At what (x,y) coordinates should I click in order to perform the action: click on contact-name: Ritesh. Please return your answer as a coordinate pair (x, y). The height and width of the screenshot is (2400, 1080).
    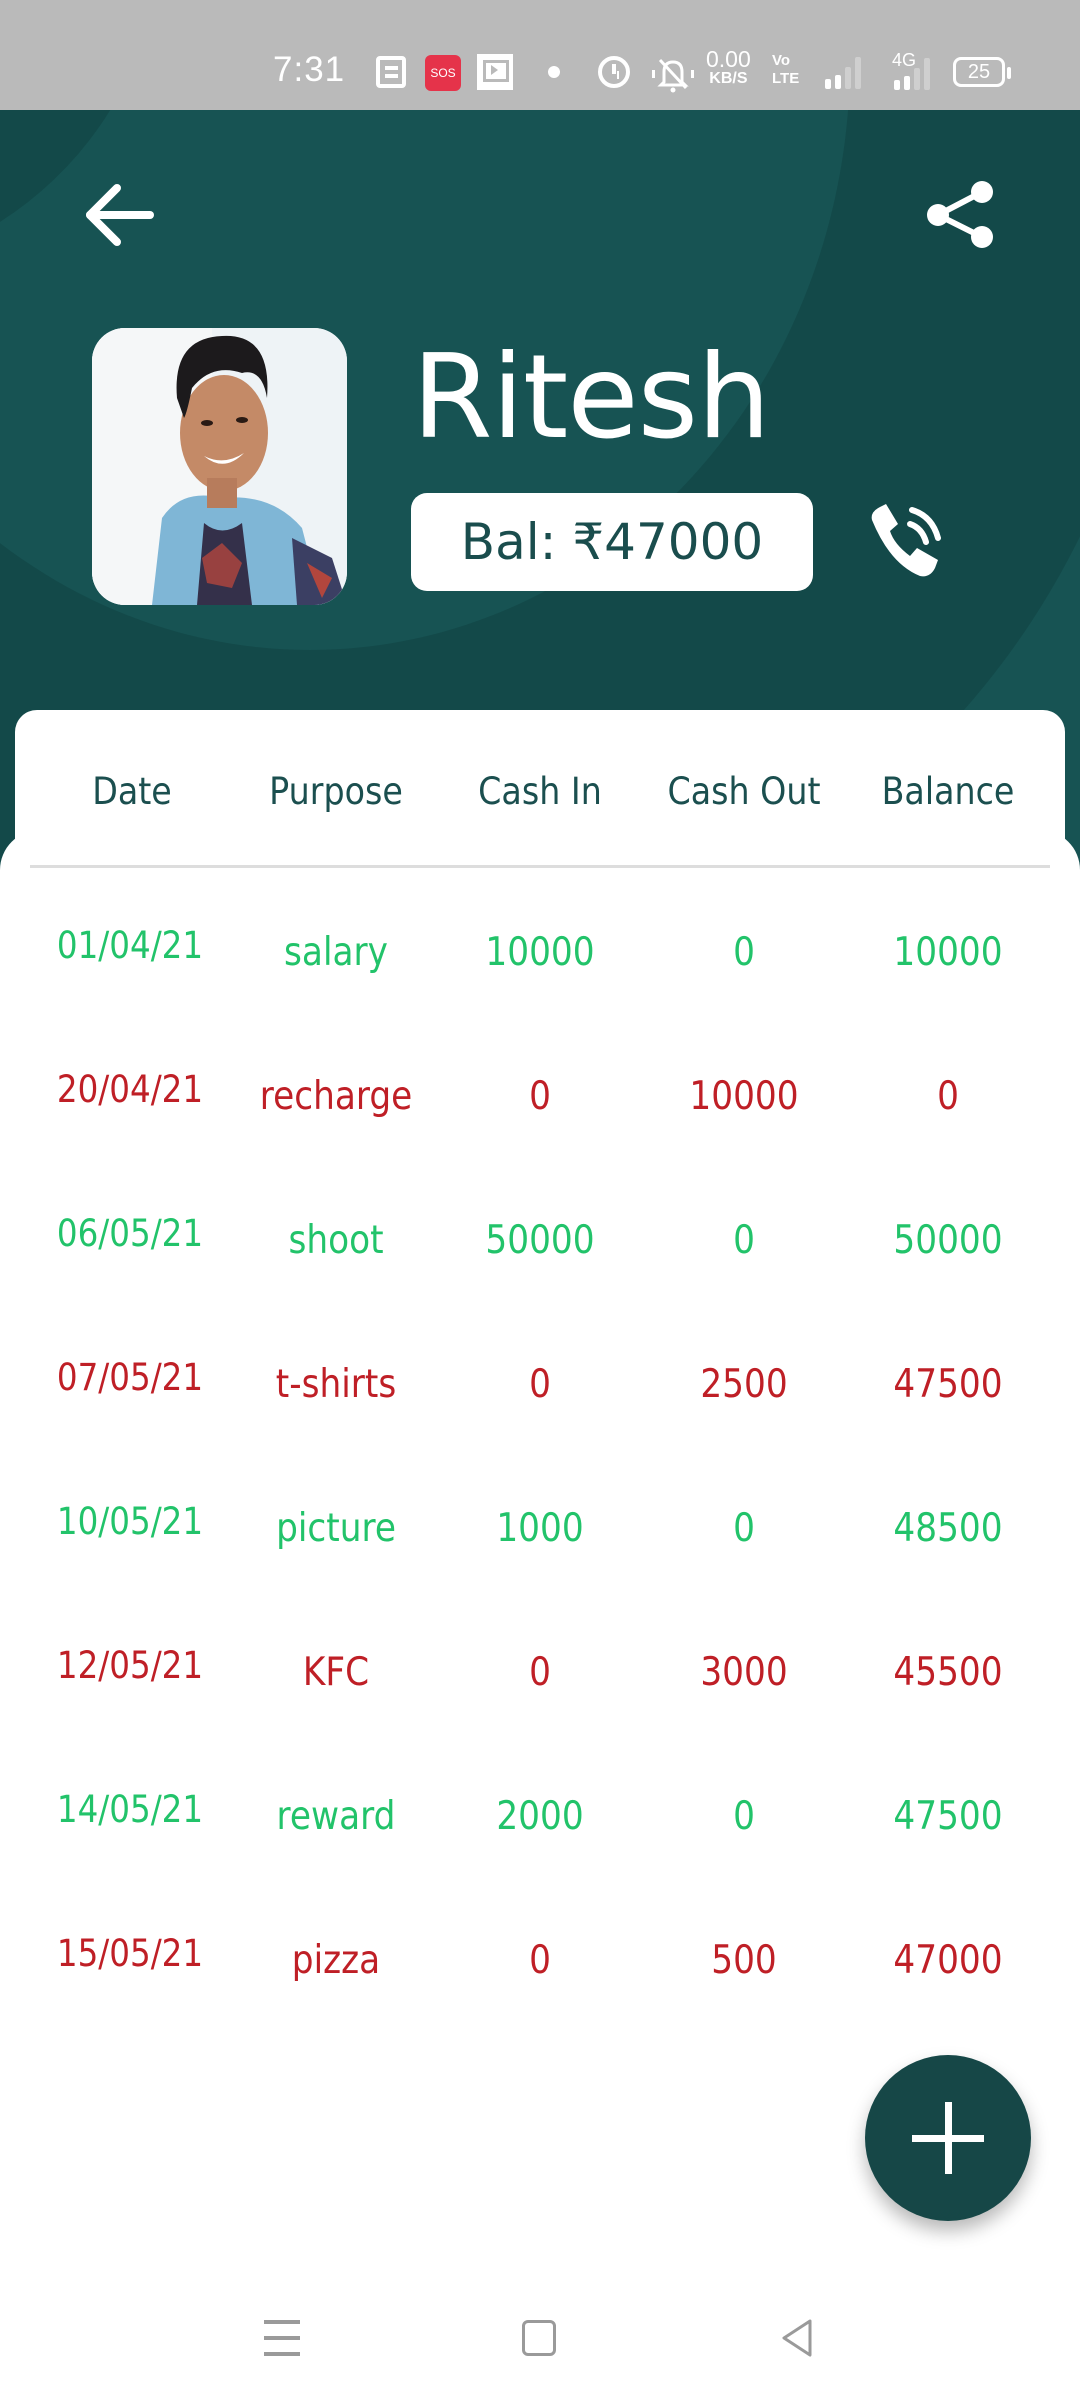
    Looking at the image, I should click on (591, 397).